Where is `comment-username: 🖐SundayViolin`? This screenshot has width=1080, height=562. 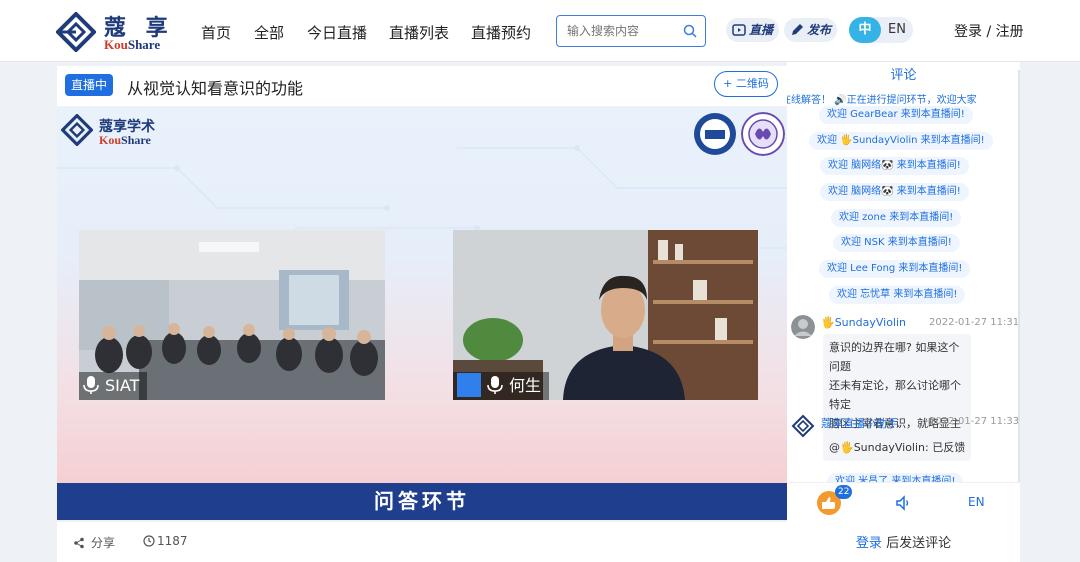
comment-username: 🖐SundayViolin is located at coordinates (863, 322).